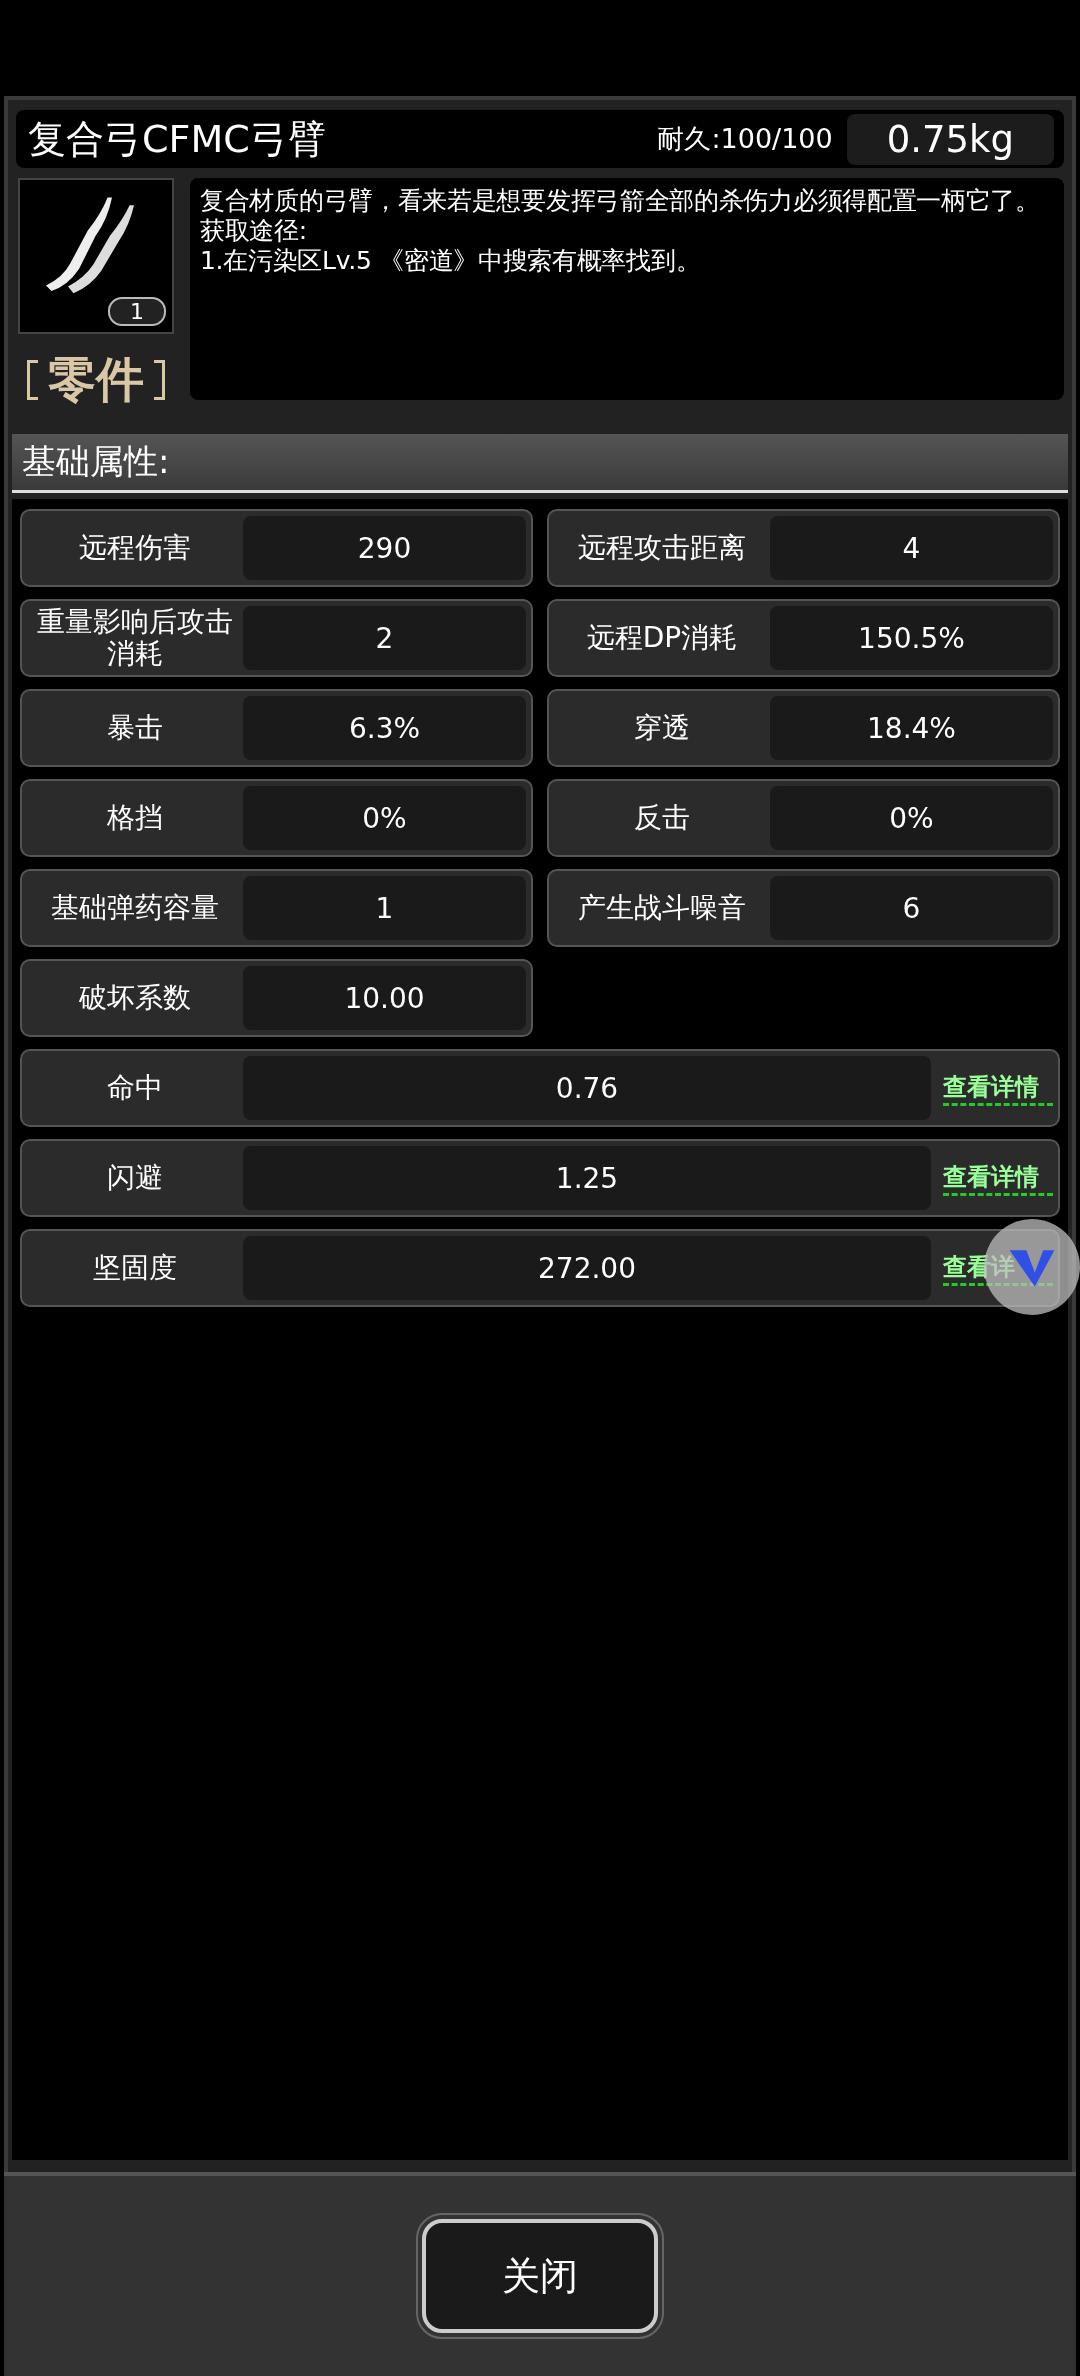 This screenshot has width=1080, height=2376. What do you see at coordinates (135, 1178) in the screenshot?
I see `stat-label: 闪避` at bounding box center [135, 1178].